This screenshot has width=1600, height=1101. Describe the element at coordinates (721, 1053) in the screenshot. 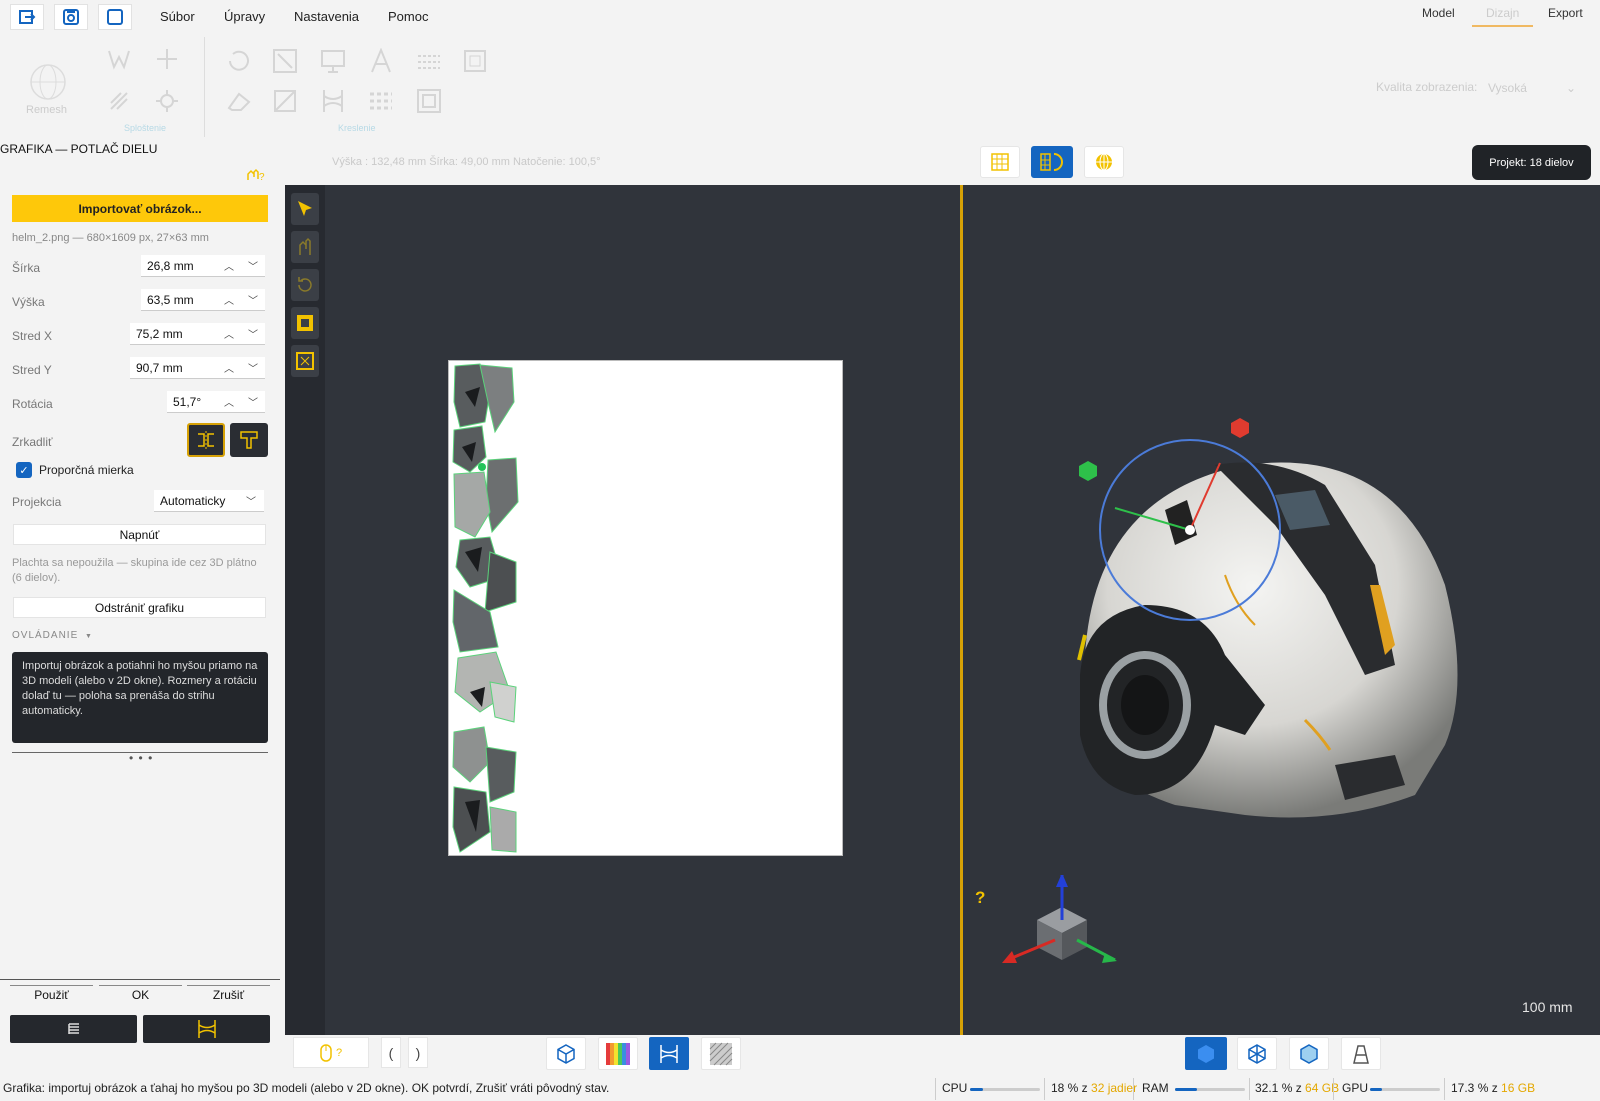

I see `texture-view-button` at that location.